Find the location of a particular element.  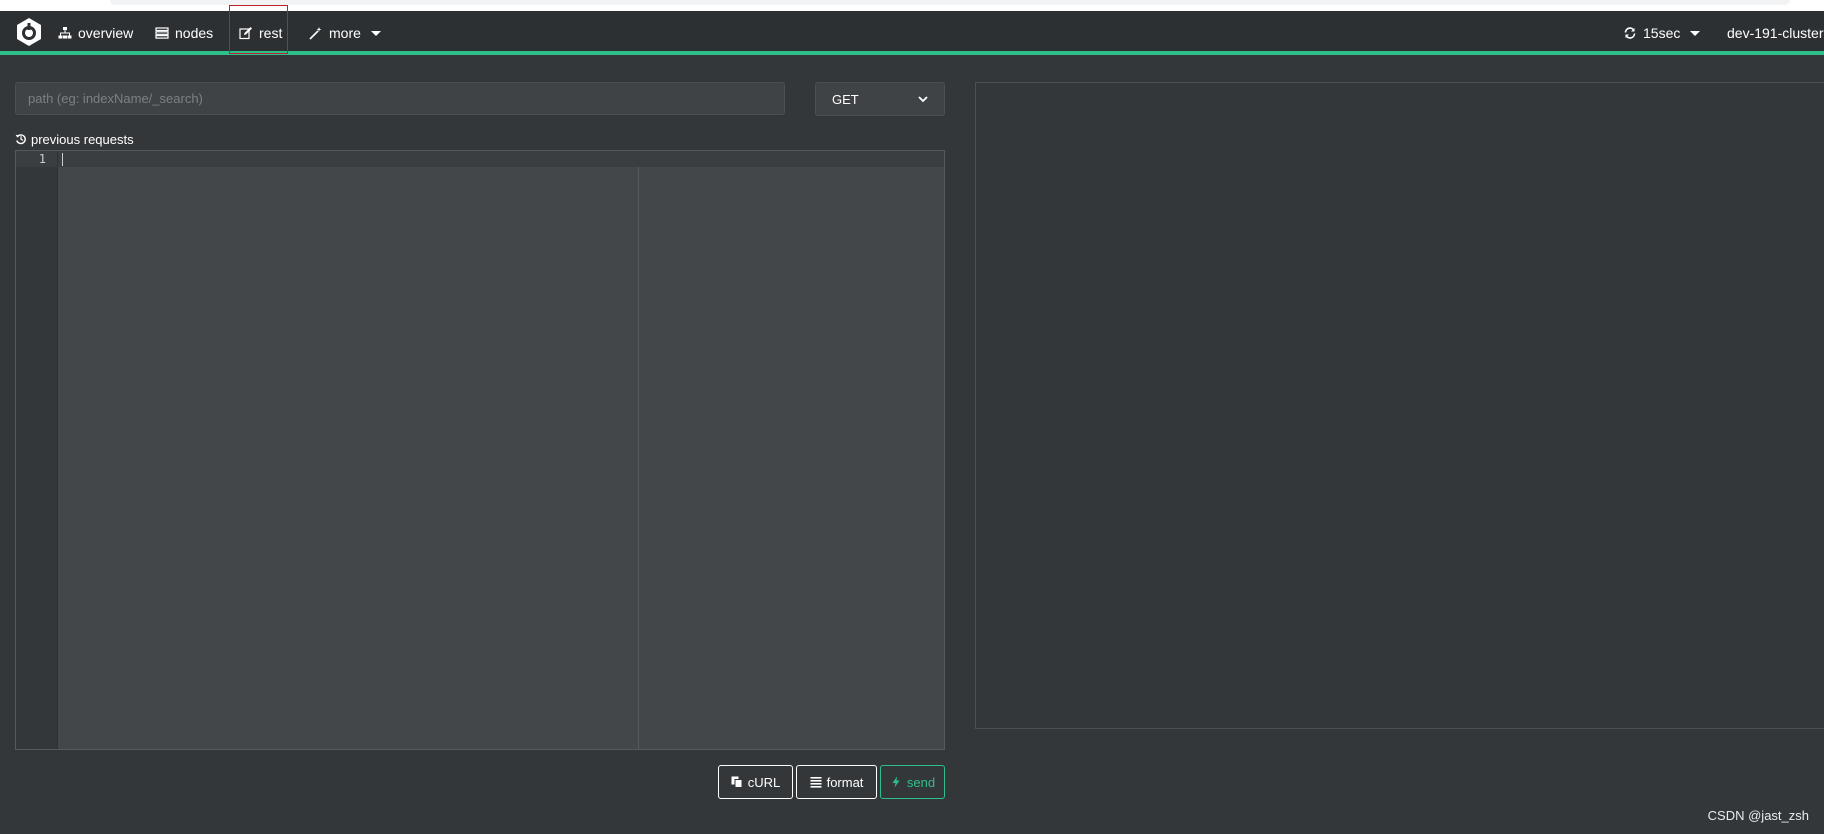

previous-requests-link: previous requests is located at coordinates (74, 139).